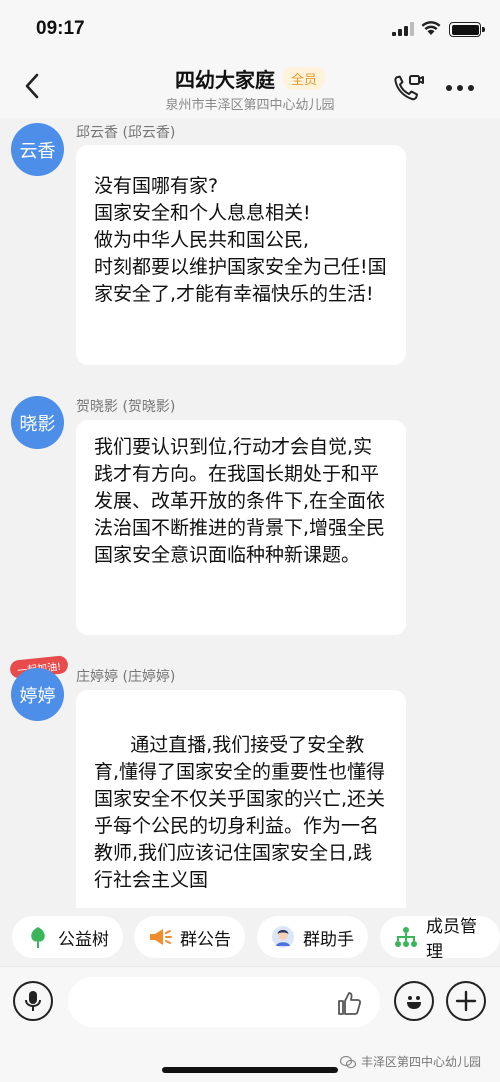 The height and width of the screenshot is (1082, 500). What do you see at coordinates (250, 937) in the screenshot?
I see `quick-actions-bar: 公益树 群公告 群助手 成员管理` at bounding box center [250, 937].